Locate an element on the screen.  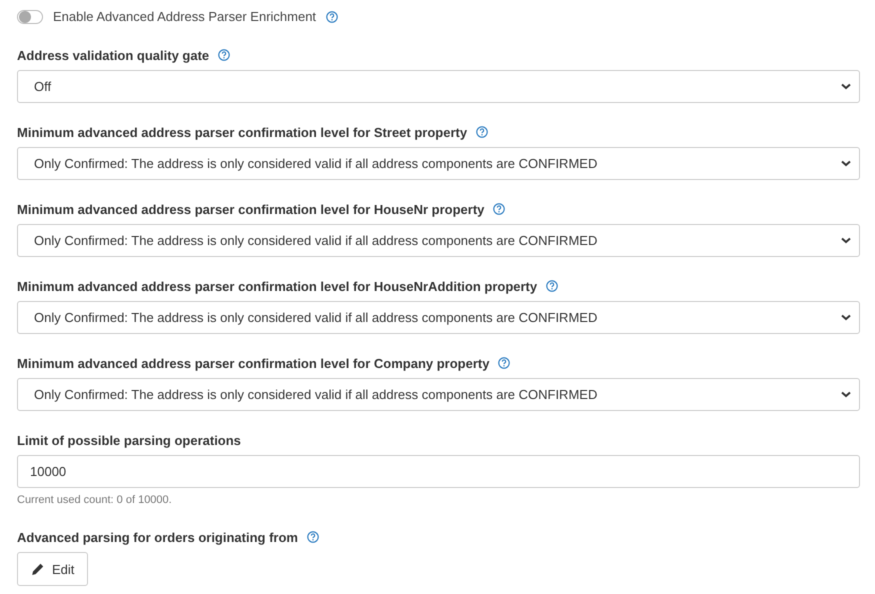
field-label: Minimum advanced address parser confirmation level for HouseNr property is located at coordinates (250, 209).